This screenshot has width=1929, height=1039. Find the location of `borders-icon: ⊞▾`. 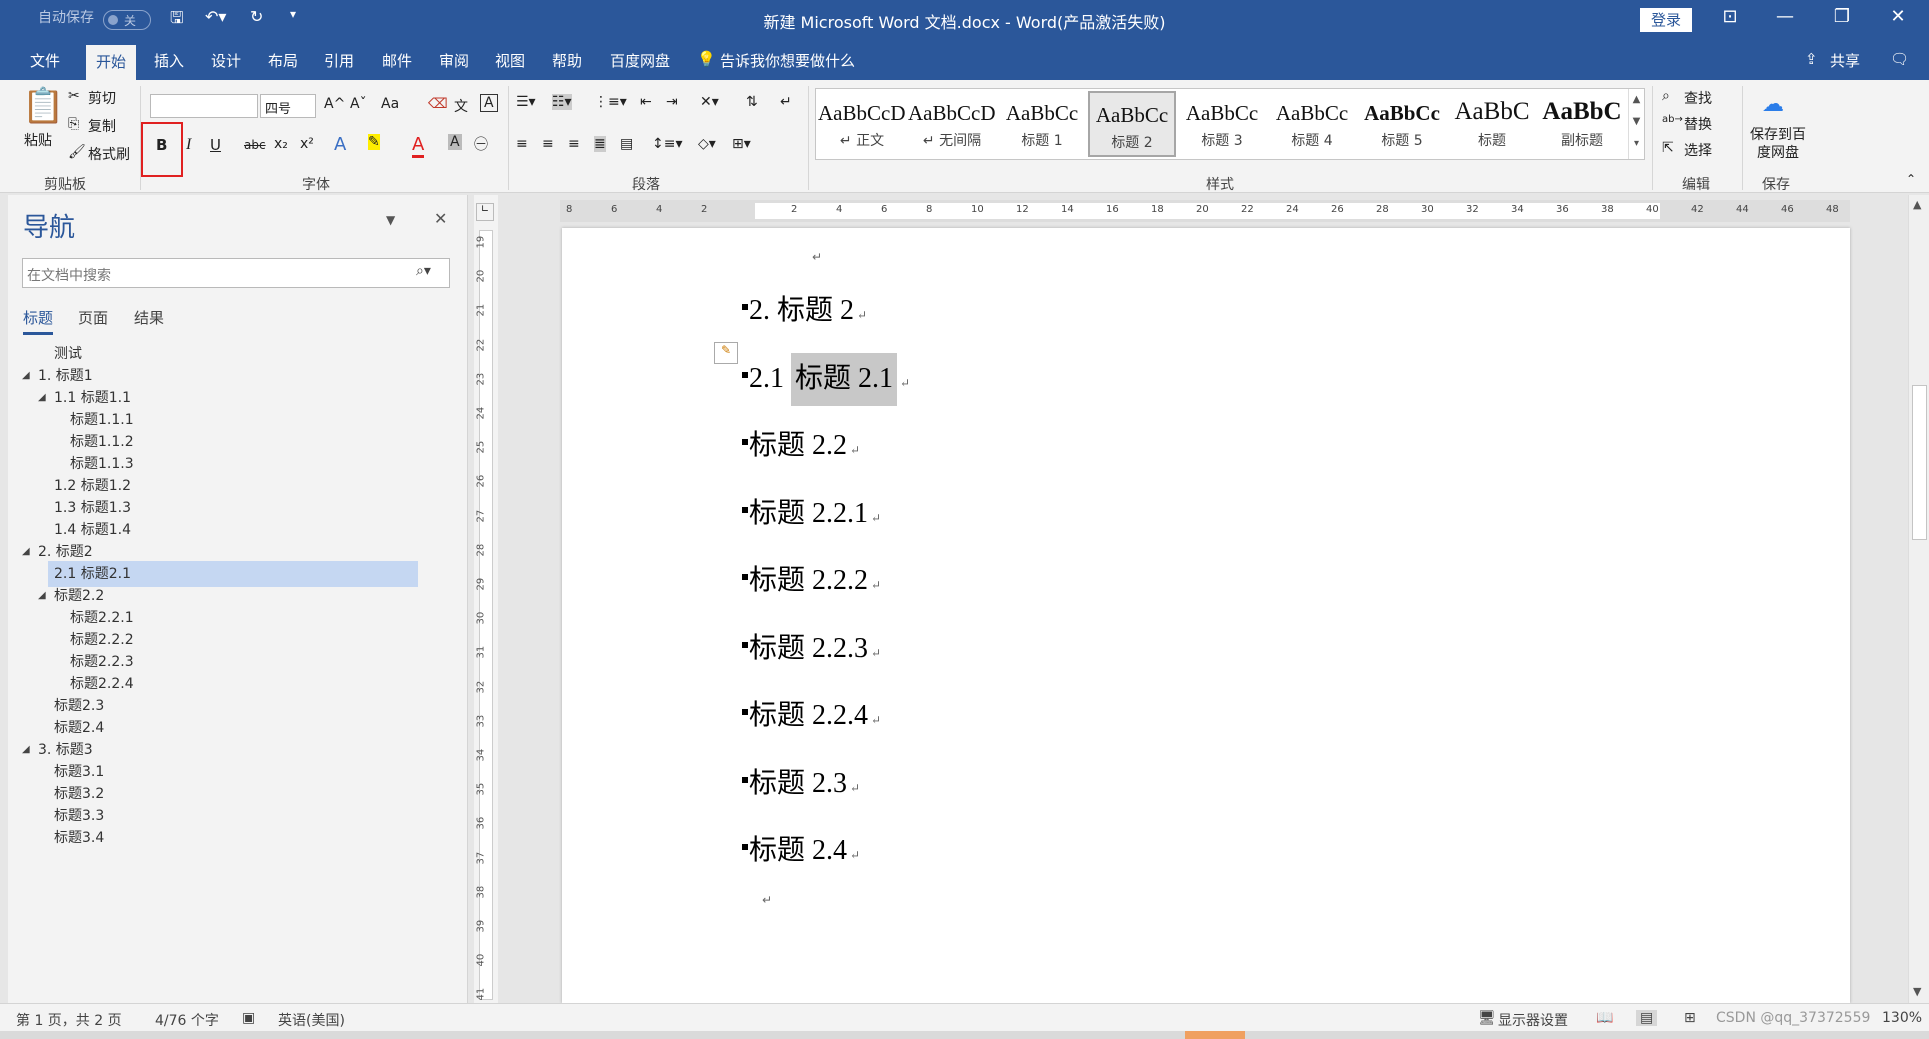

borders-icon: ⊞▾ is located at coordinates (741, 144).